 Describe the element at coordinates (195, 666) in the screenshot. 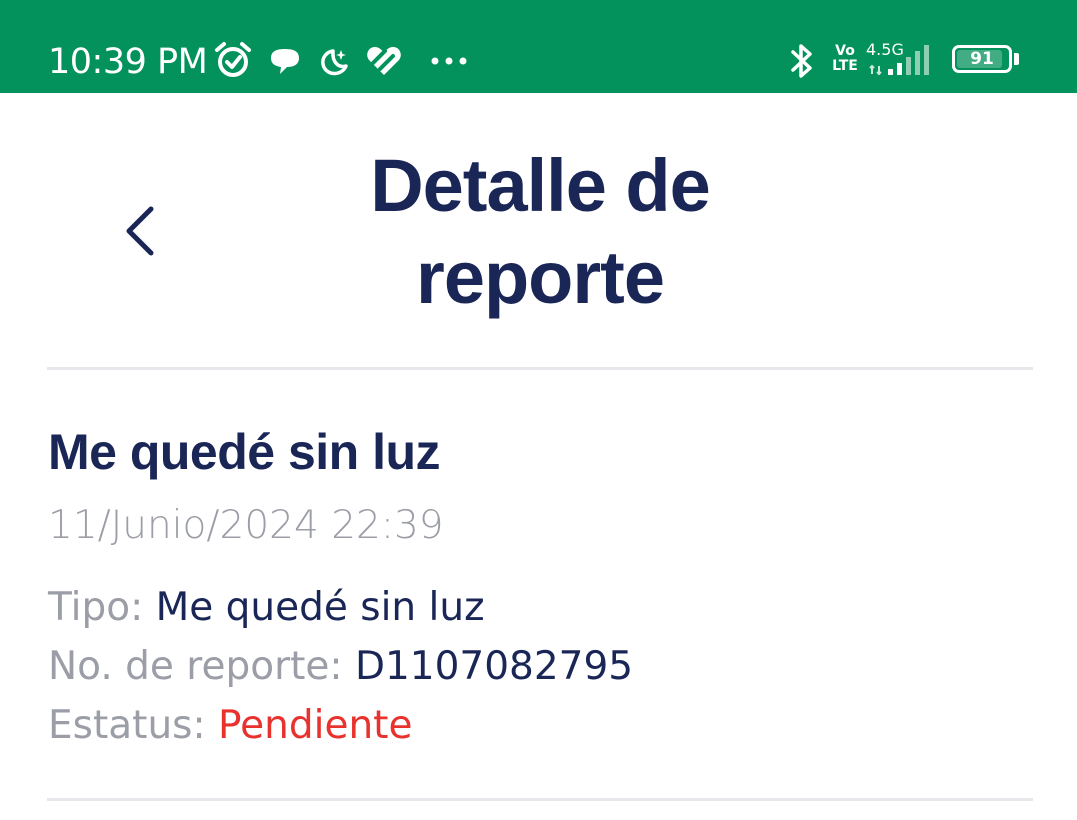

I see `field-label: No. de reporte:` at that location.